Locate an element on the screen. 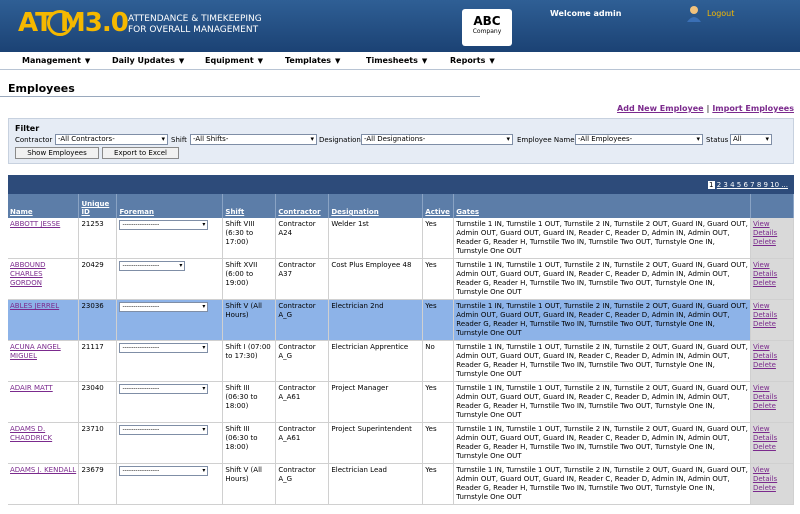 This screenshot has width=800, height=514. show-employees-button: Show Employees is located at coordinates (57, 153).